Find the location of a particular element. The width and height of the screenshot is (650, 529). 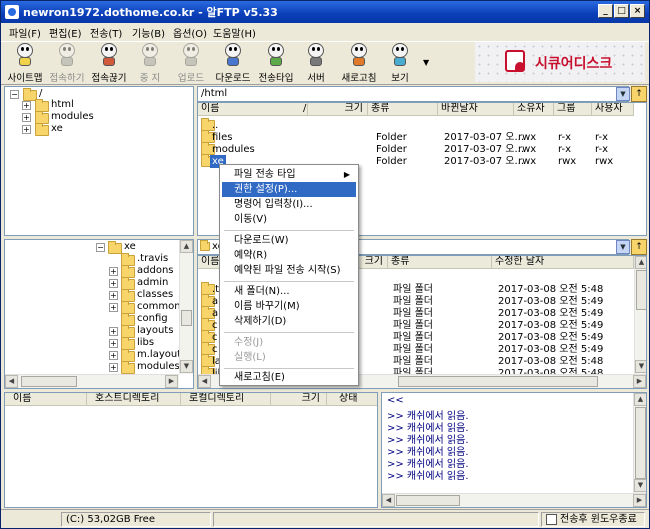

menu-options: 옵션(O) is located at coordinates (190, 32).